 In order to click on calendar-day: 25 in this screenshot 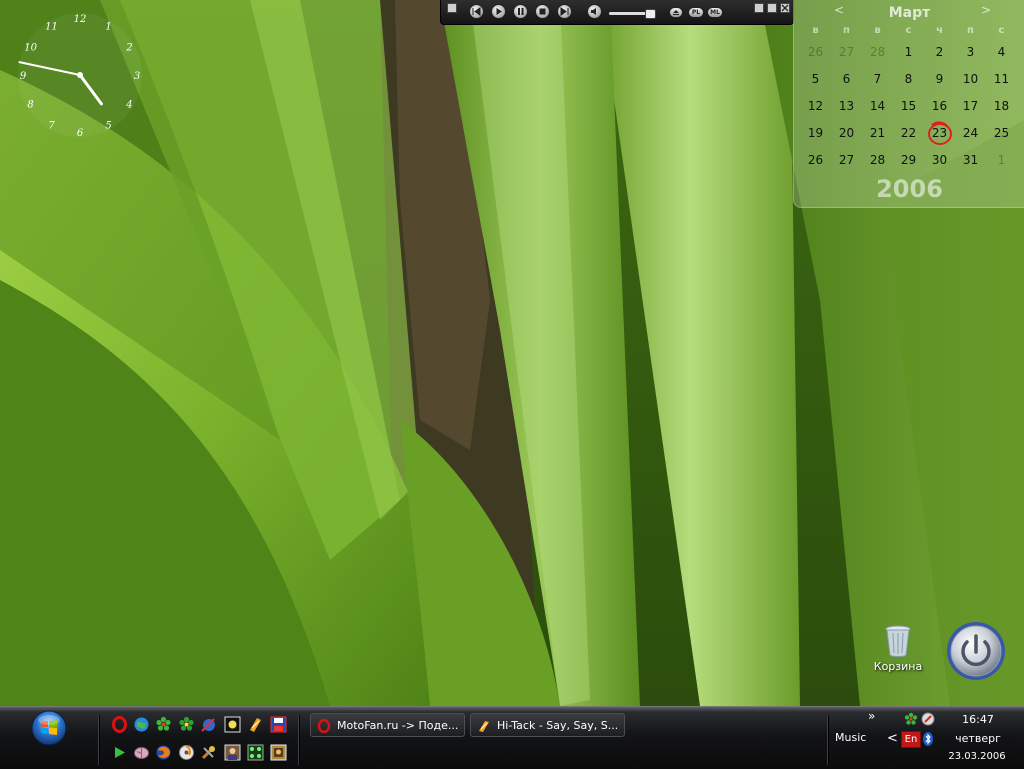, I will do `click(1001, 133)`.